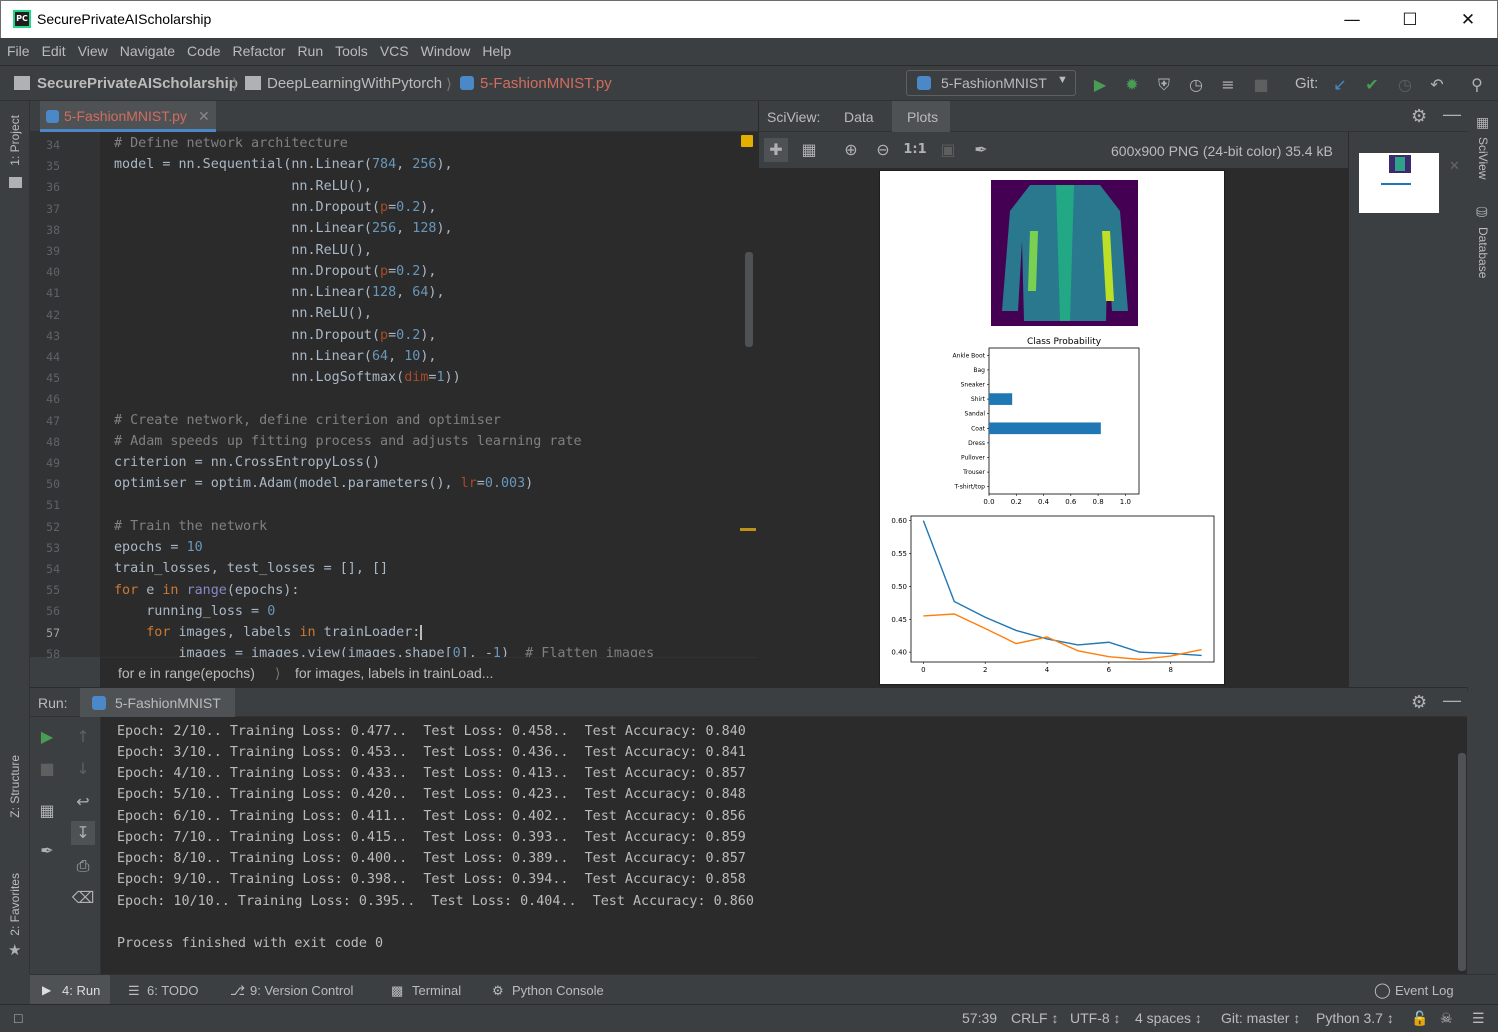 The width and height of the screenshot is (1498, 1032). What do you see at coordinates (1168, 1018) in the screenshot?
I see `indent-setting: 4 spaces ↕` at bounding box center [1168, 1018].